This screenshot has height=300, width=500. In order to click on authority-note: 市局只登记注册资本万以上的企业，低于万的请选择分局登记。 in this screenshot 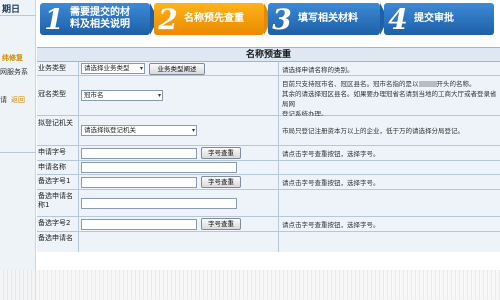, I will do `click(389, 130)`.